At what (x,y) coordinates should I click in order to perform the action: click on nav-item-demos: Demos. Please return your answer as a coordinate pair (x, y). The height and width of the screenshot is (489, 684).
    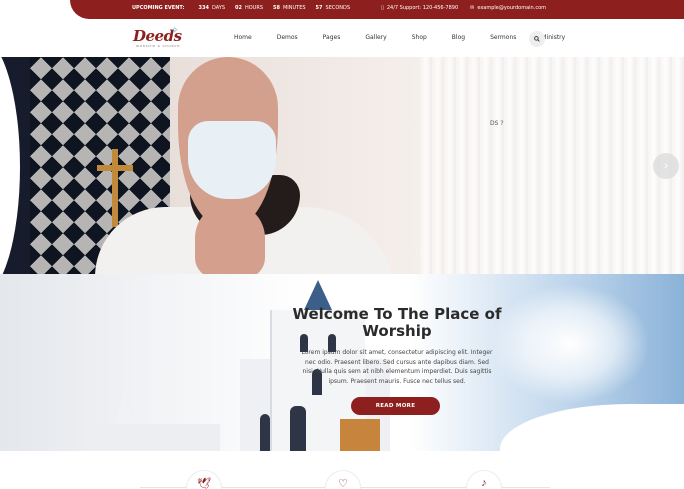
    Looking at the image, I should click on (287, 37).